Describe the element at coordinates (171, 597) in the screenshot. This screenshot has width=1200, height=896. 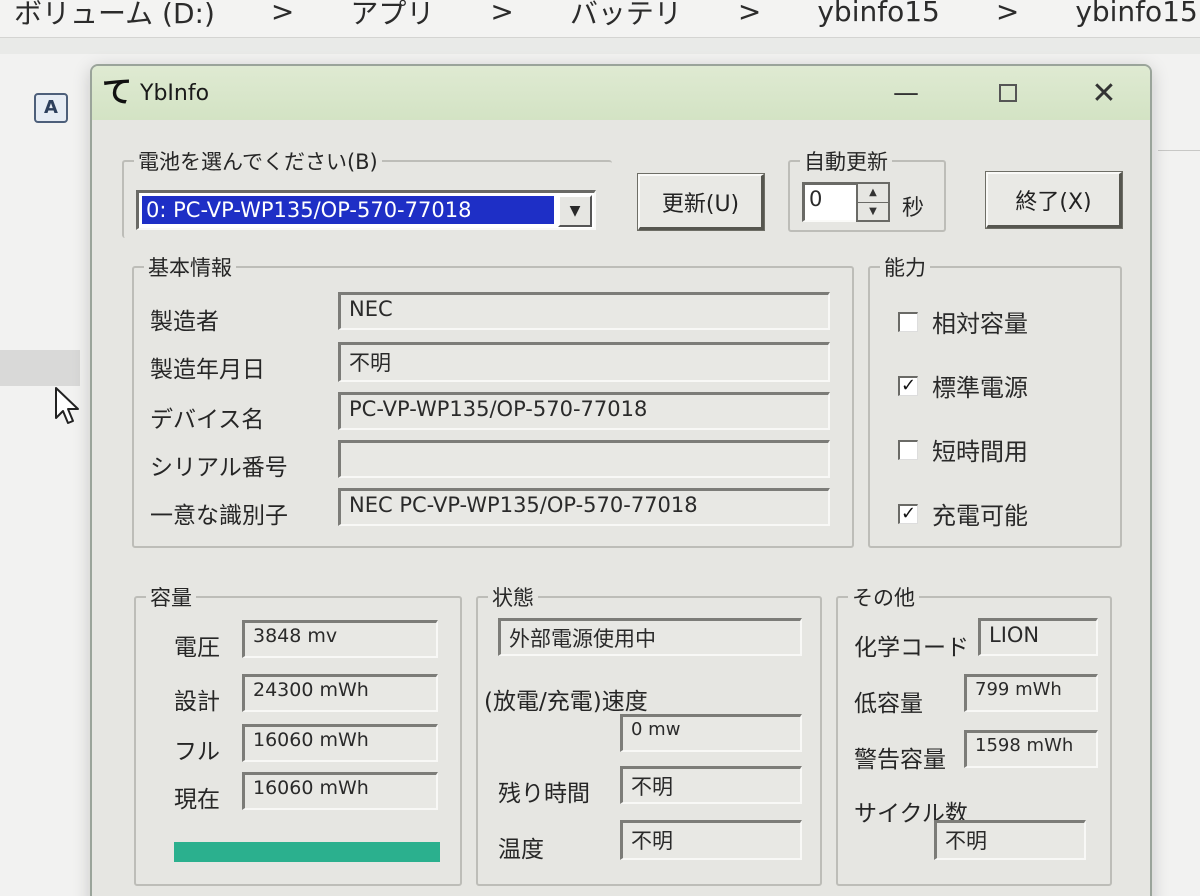
I see `capacity-legend: 容量` at that location.